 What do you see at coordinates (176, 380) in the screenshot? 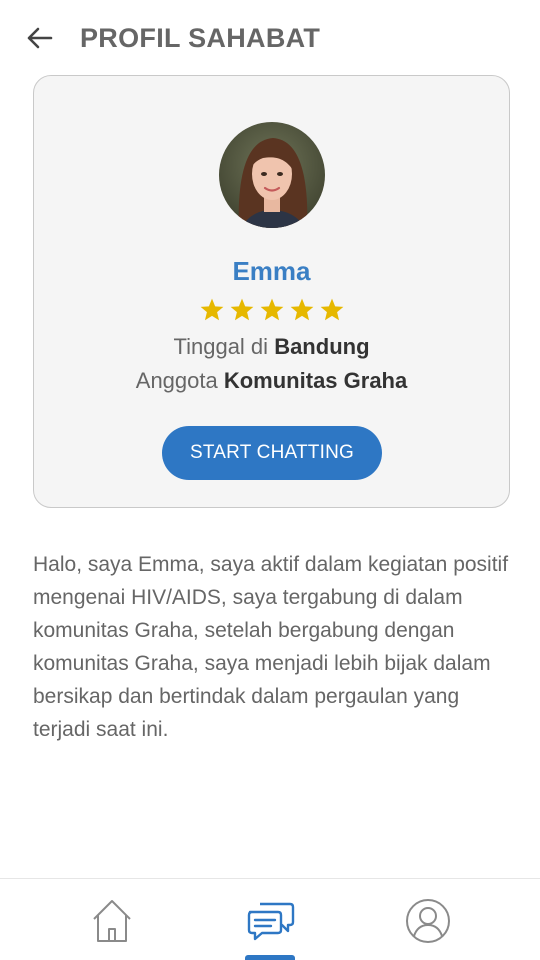
I see `community-prefix: Anggota` at bounding box center [176, 380].